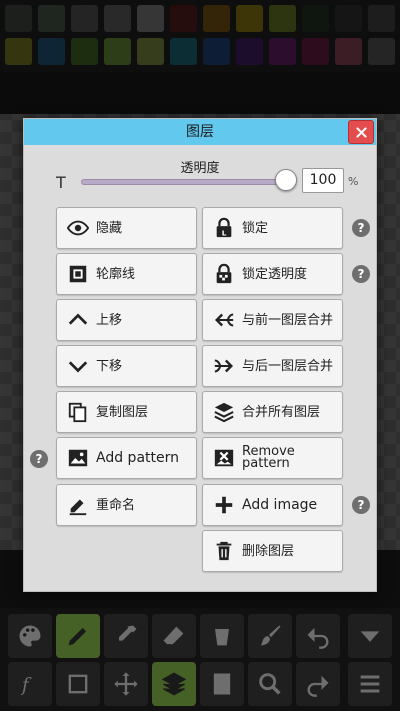  I want to click on outline-button: 轮廓线, so click(126, 274).